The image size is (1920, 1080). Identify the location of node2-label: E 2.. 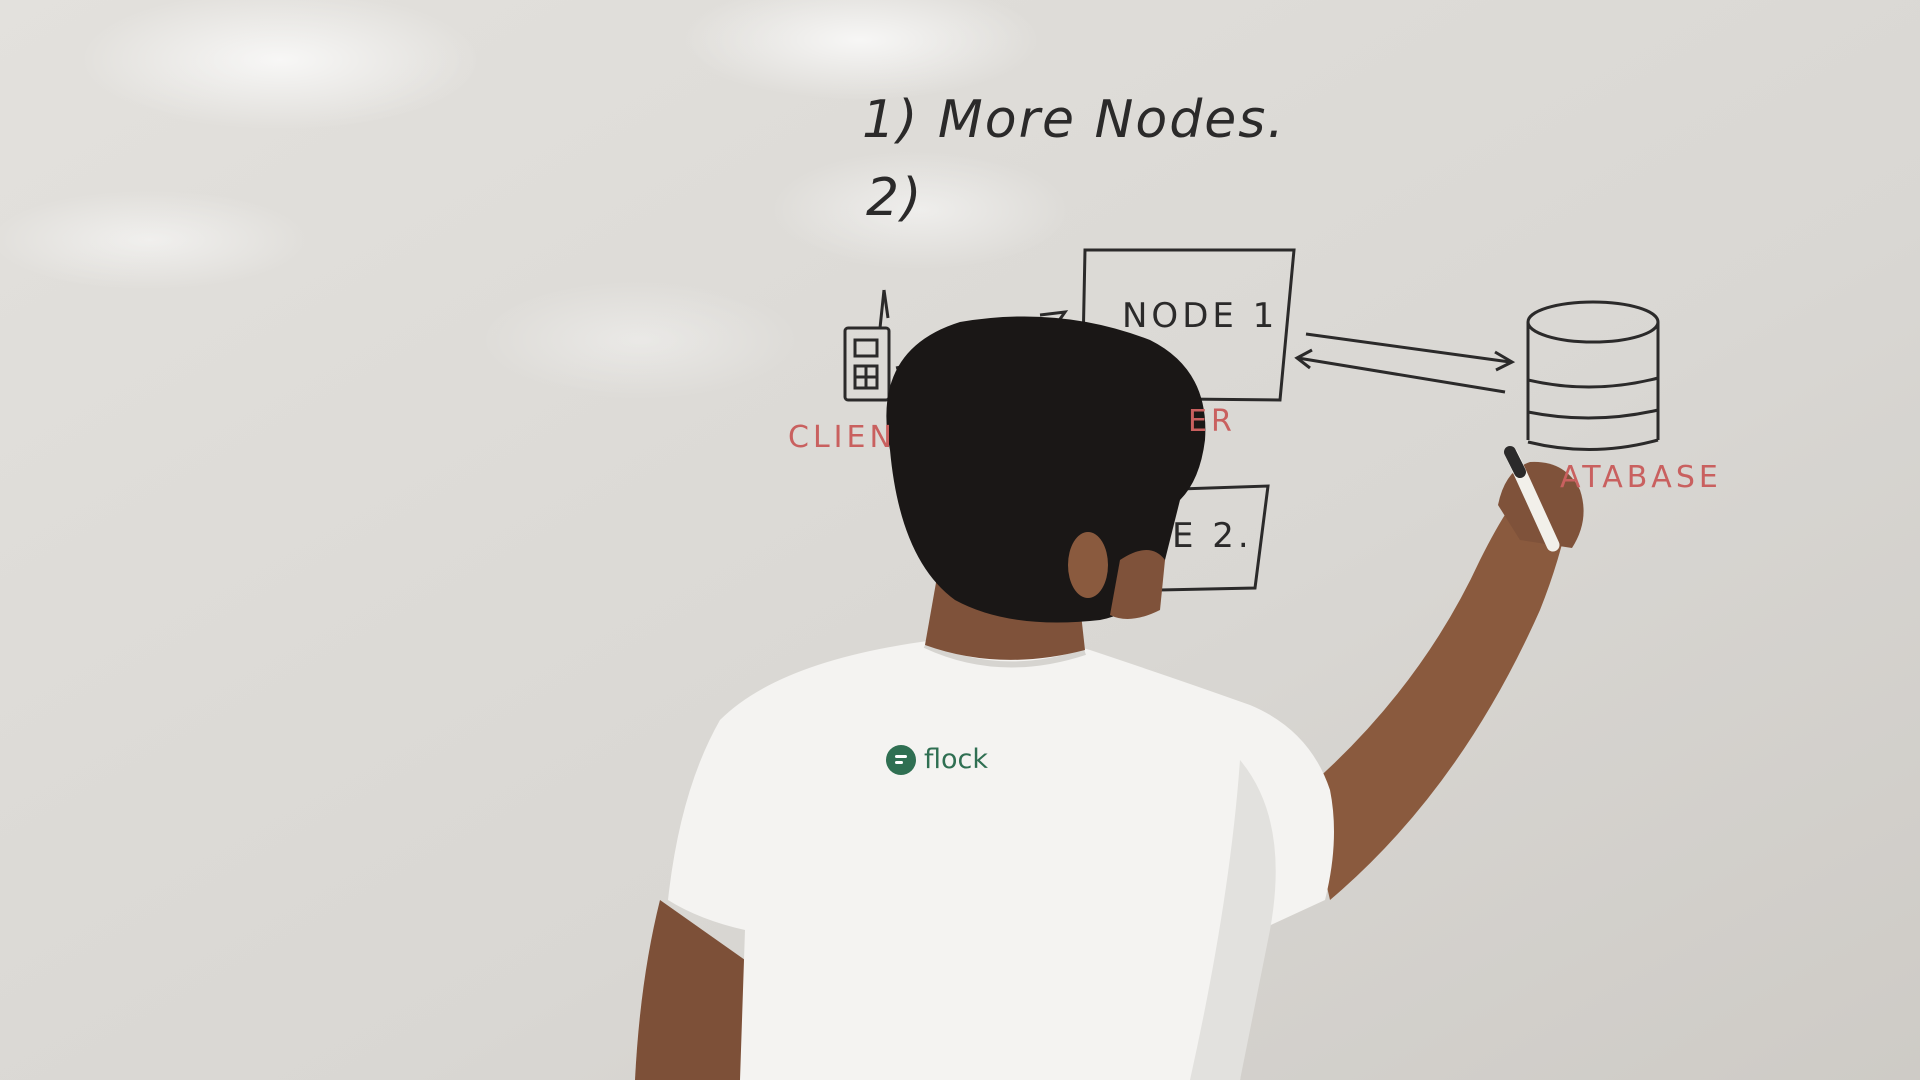
(1212, 536).